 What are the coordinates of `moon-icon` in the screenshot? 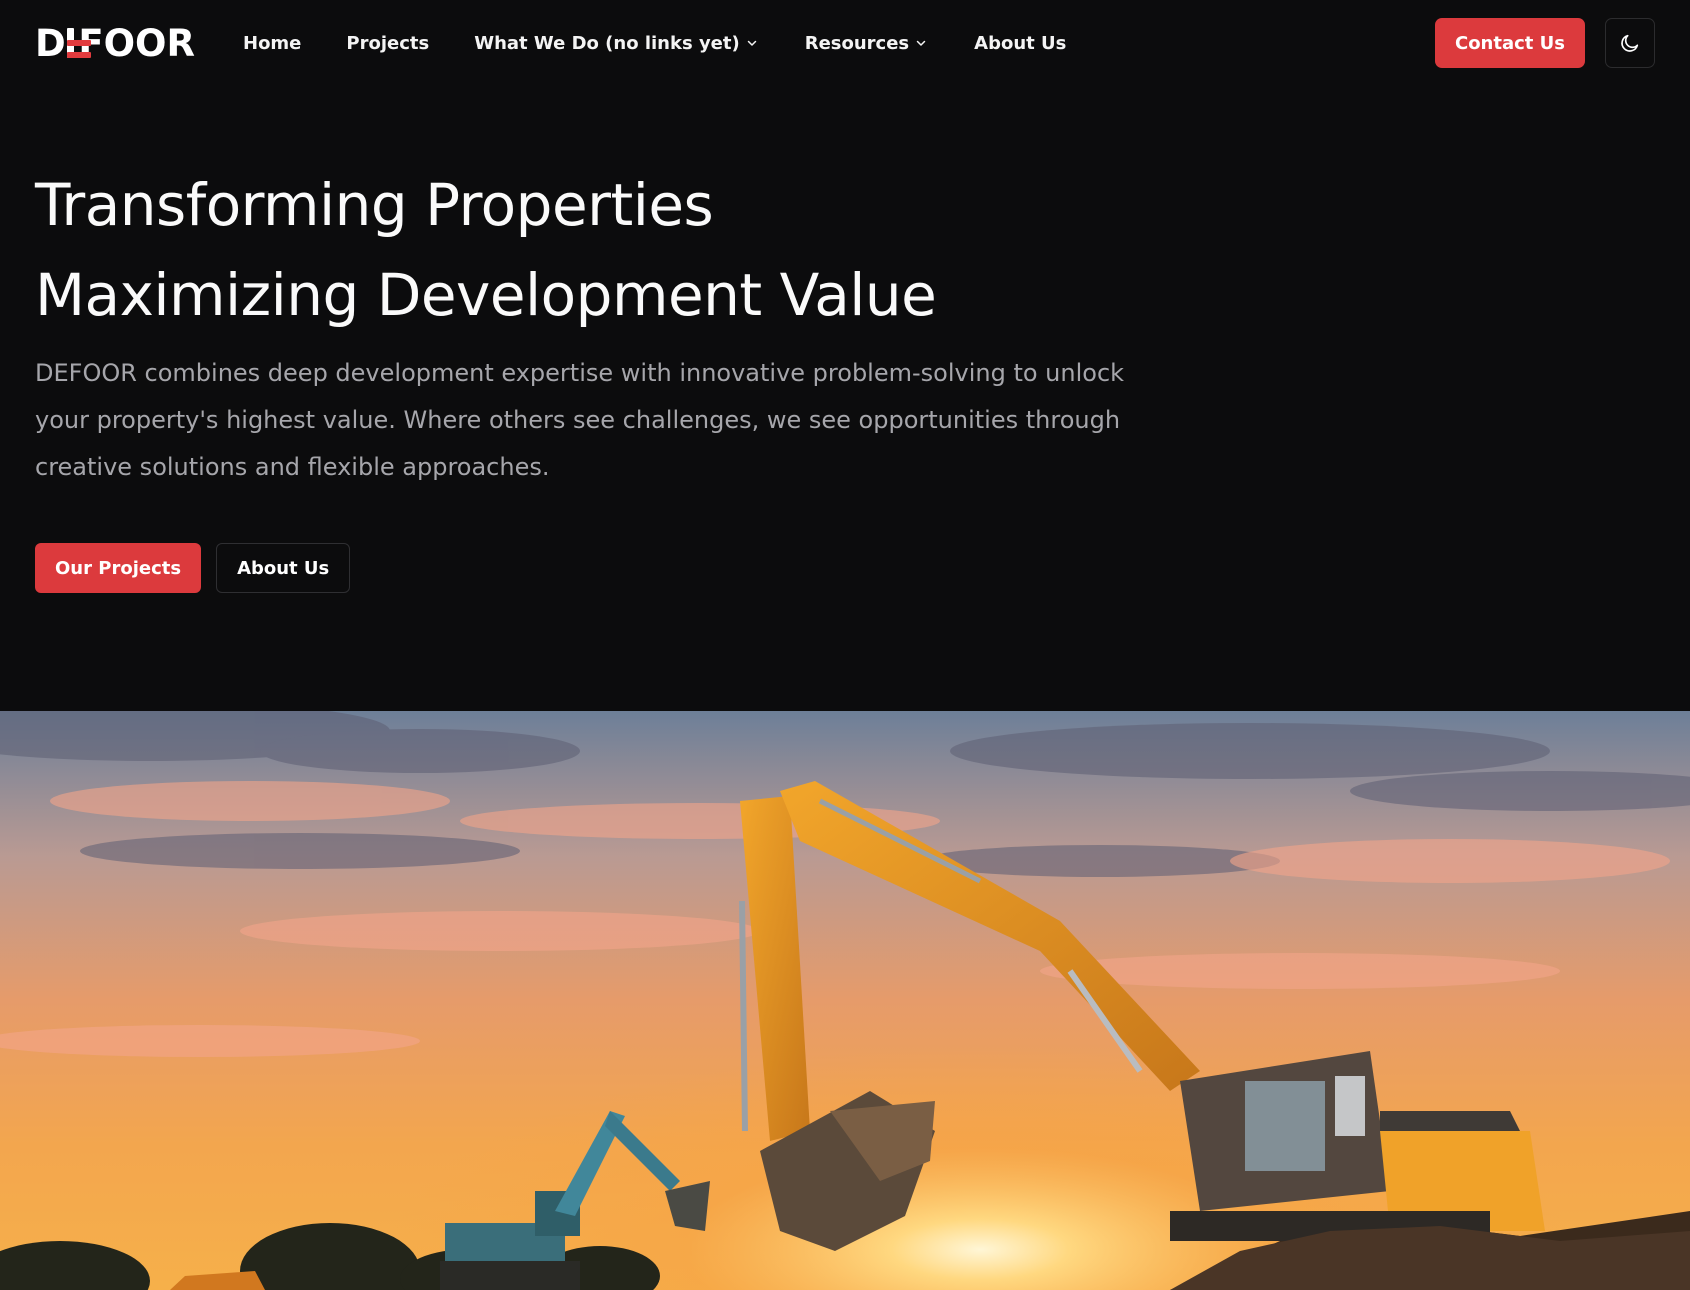 It's located at (1630, 43).